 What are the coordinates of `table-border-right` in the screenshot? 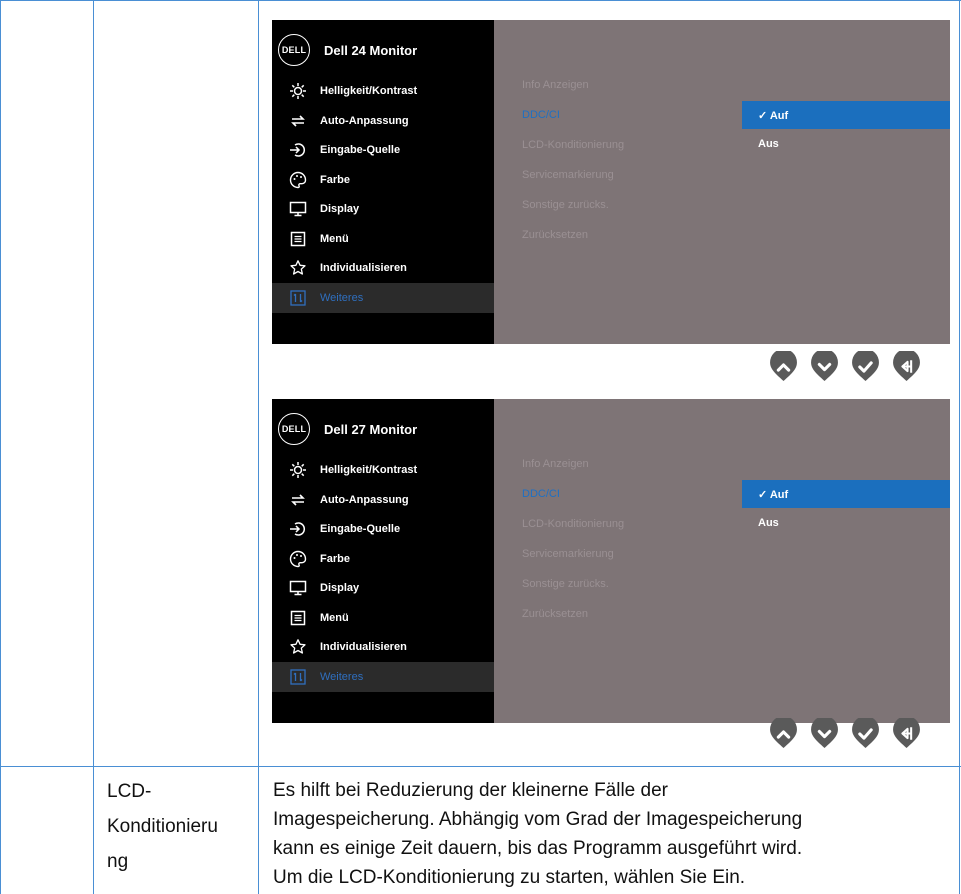 It's located at (959, 447).